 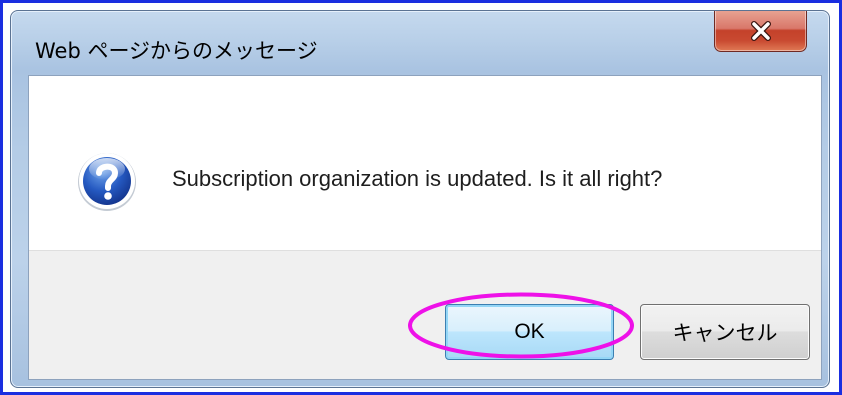 I want to click on close-button, so click(x=760, y=31).